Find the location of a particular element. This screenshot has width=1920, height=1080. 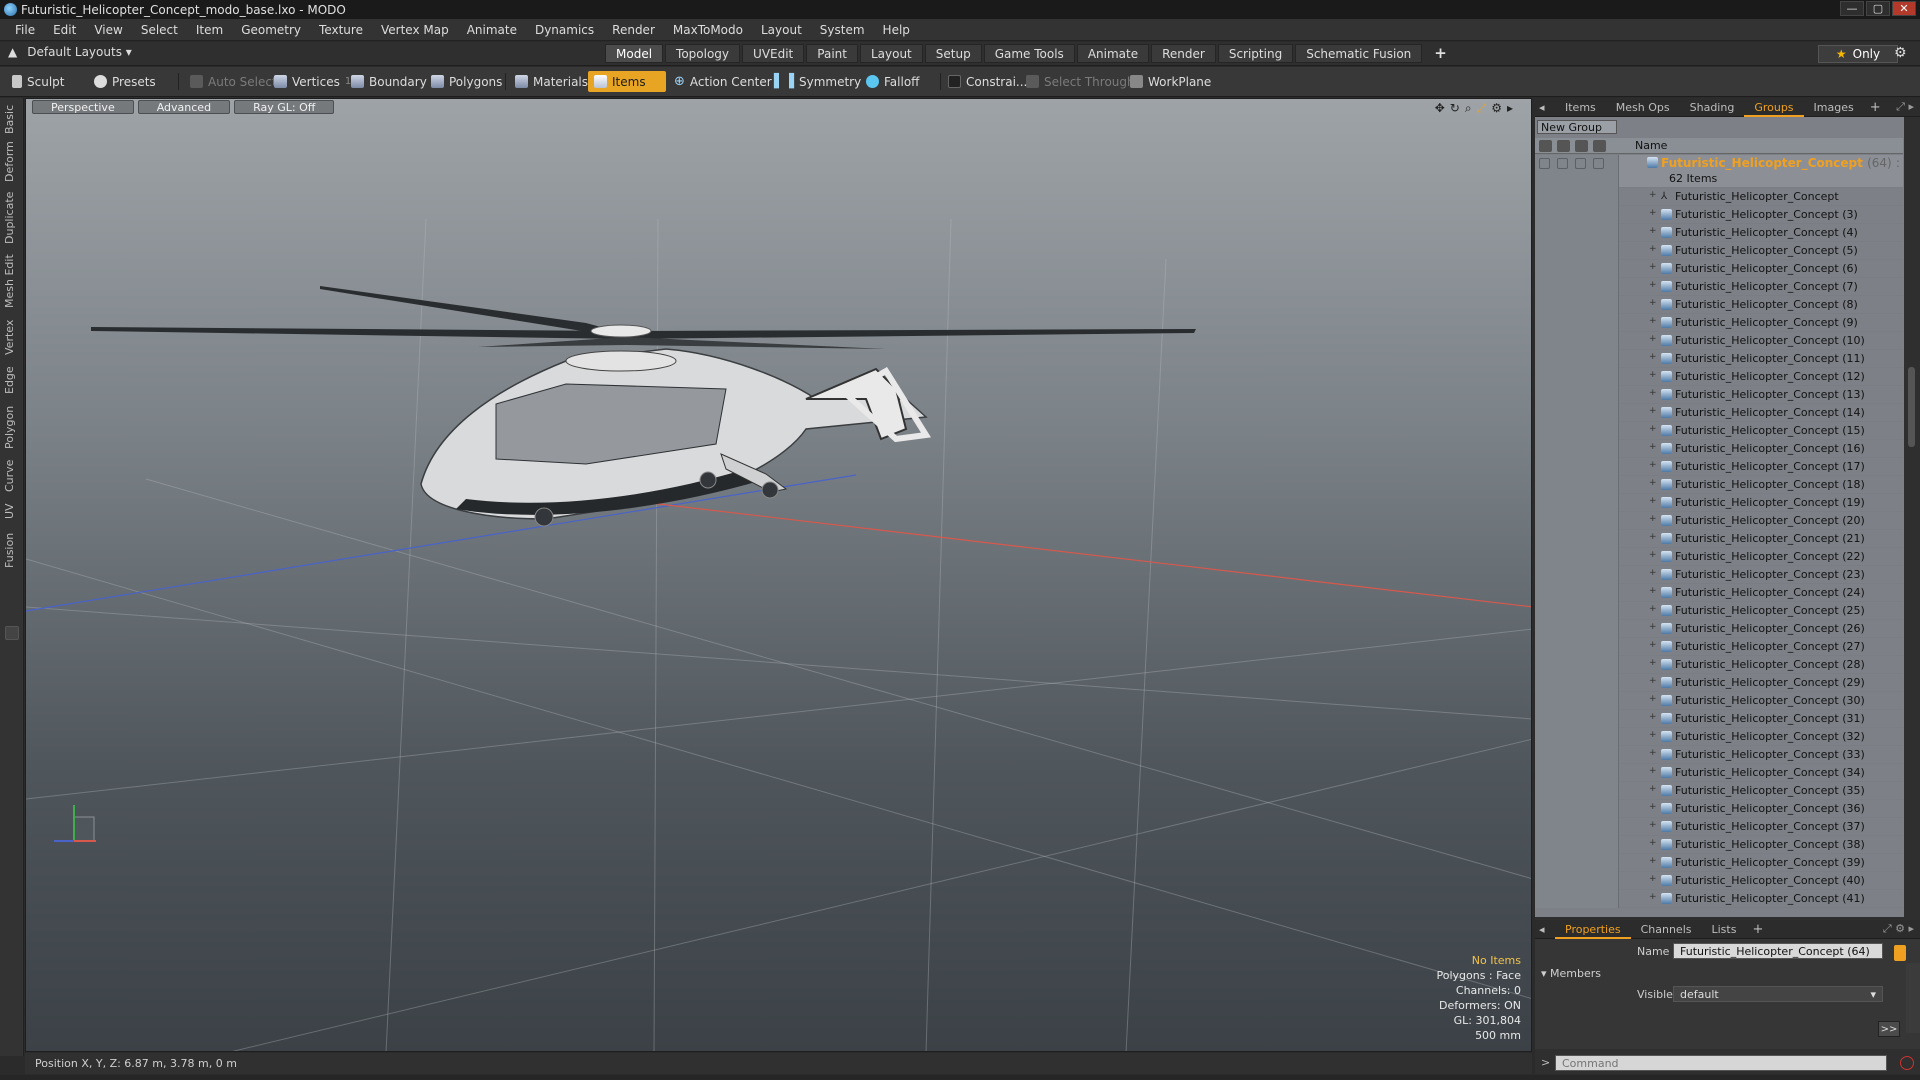

tab-setup: Setup is located at coordinates (953, 53).